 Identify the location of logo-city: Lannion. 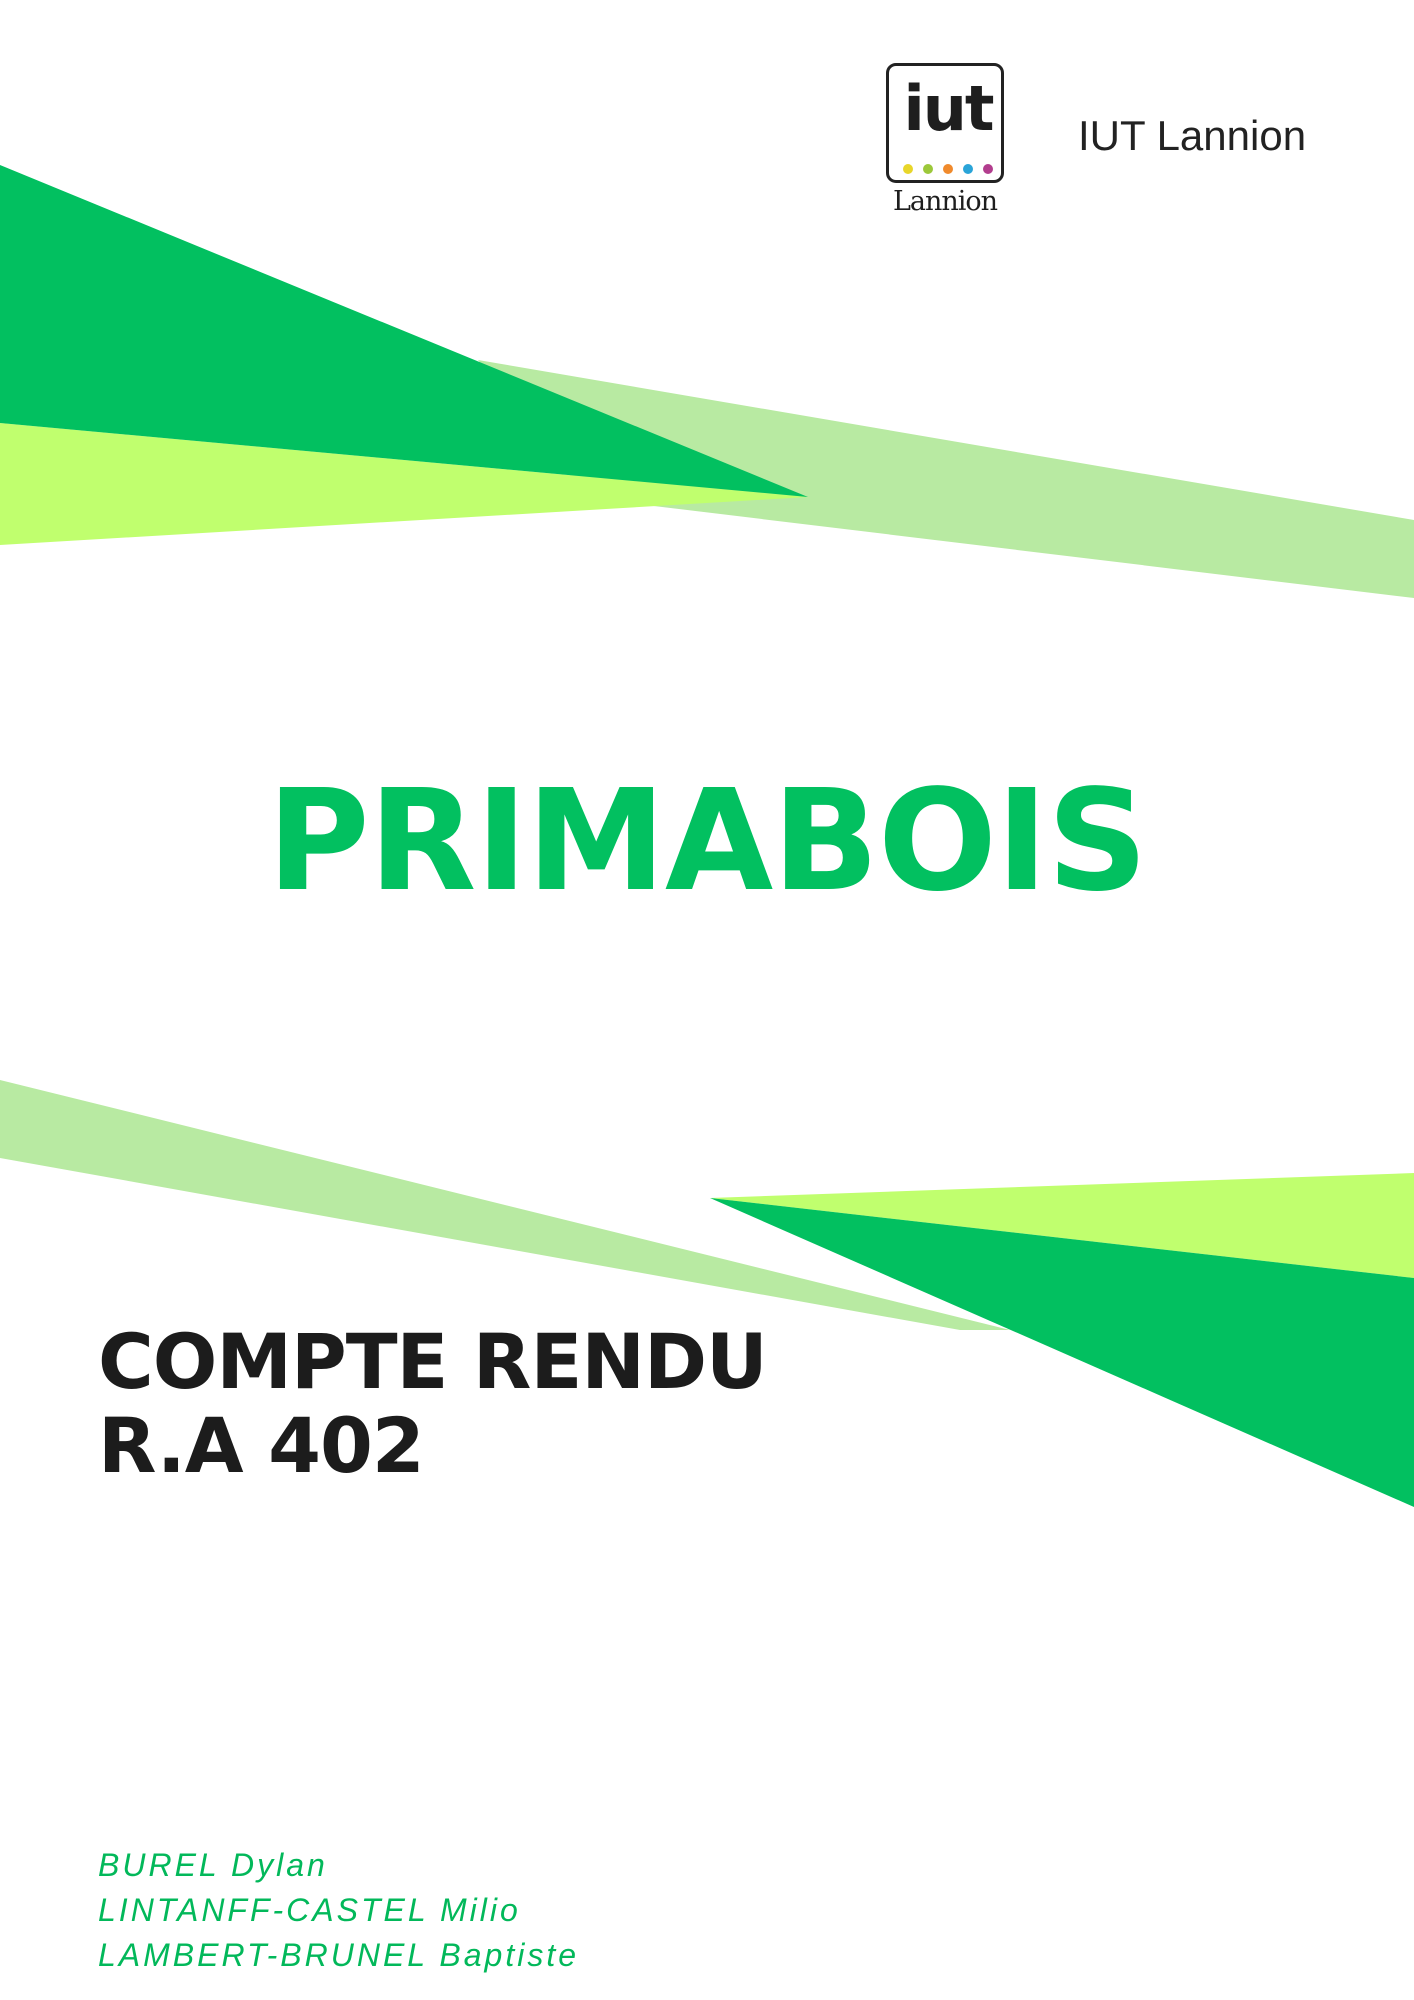
(945, 201).